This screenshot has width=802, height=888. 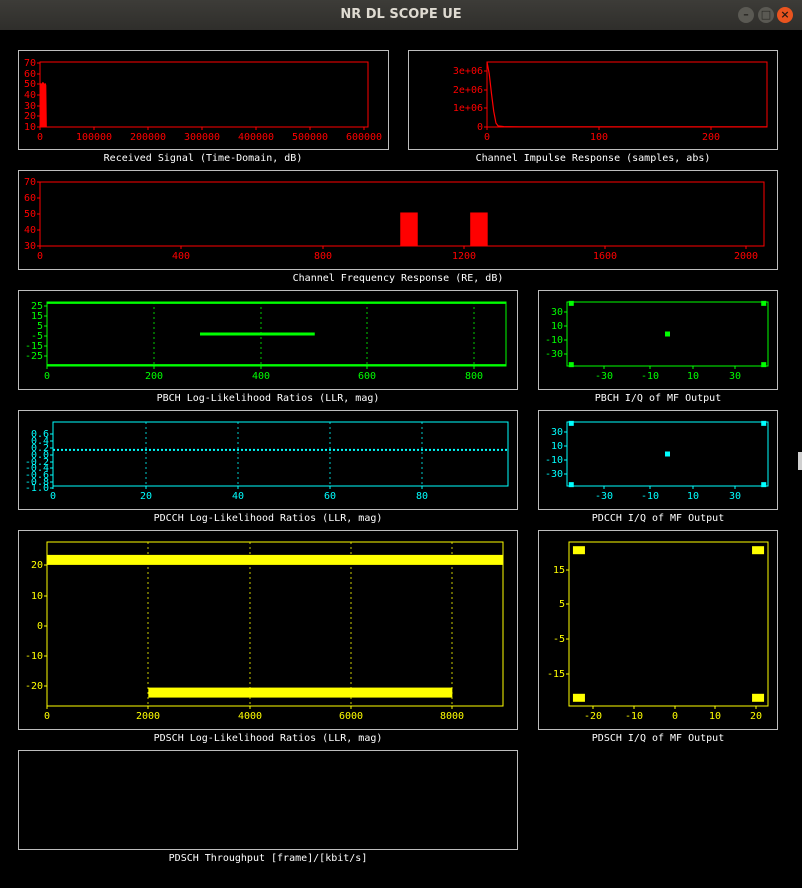 What do you see at coordinates (487, 137) in the screenshot?
I see `channel_impulse-x-tick-label: 0` at bounding box center [487, 137].